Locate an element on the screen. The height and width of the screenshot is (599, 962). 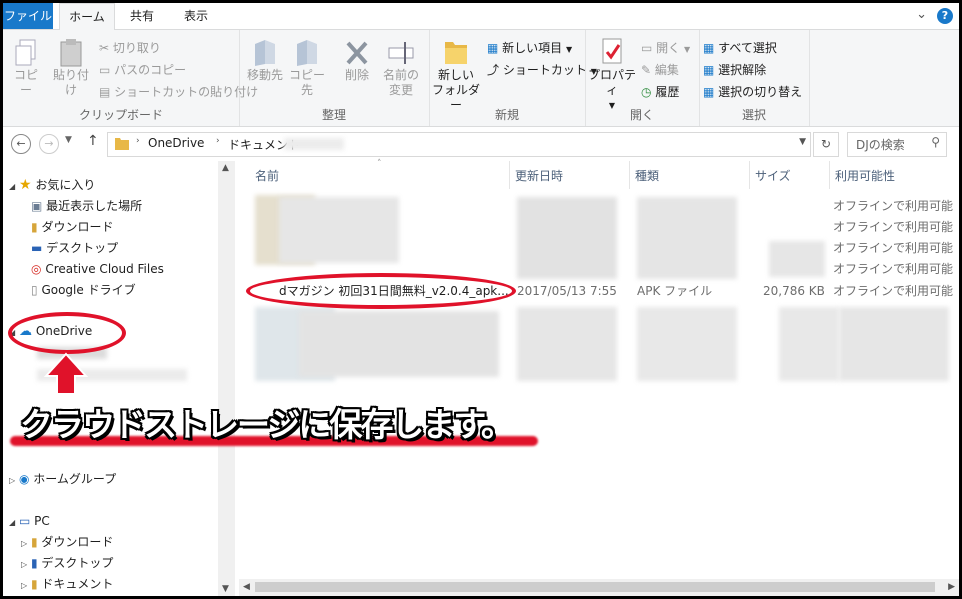
nav-pc-label: PC is located at coordinates (42, 521).